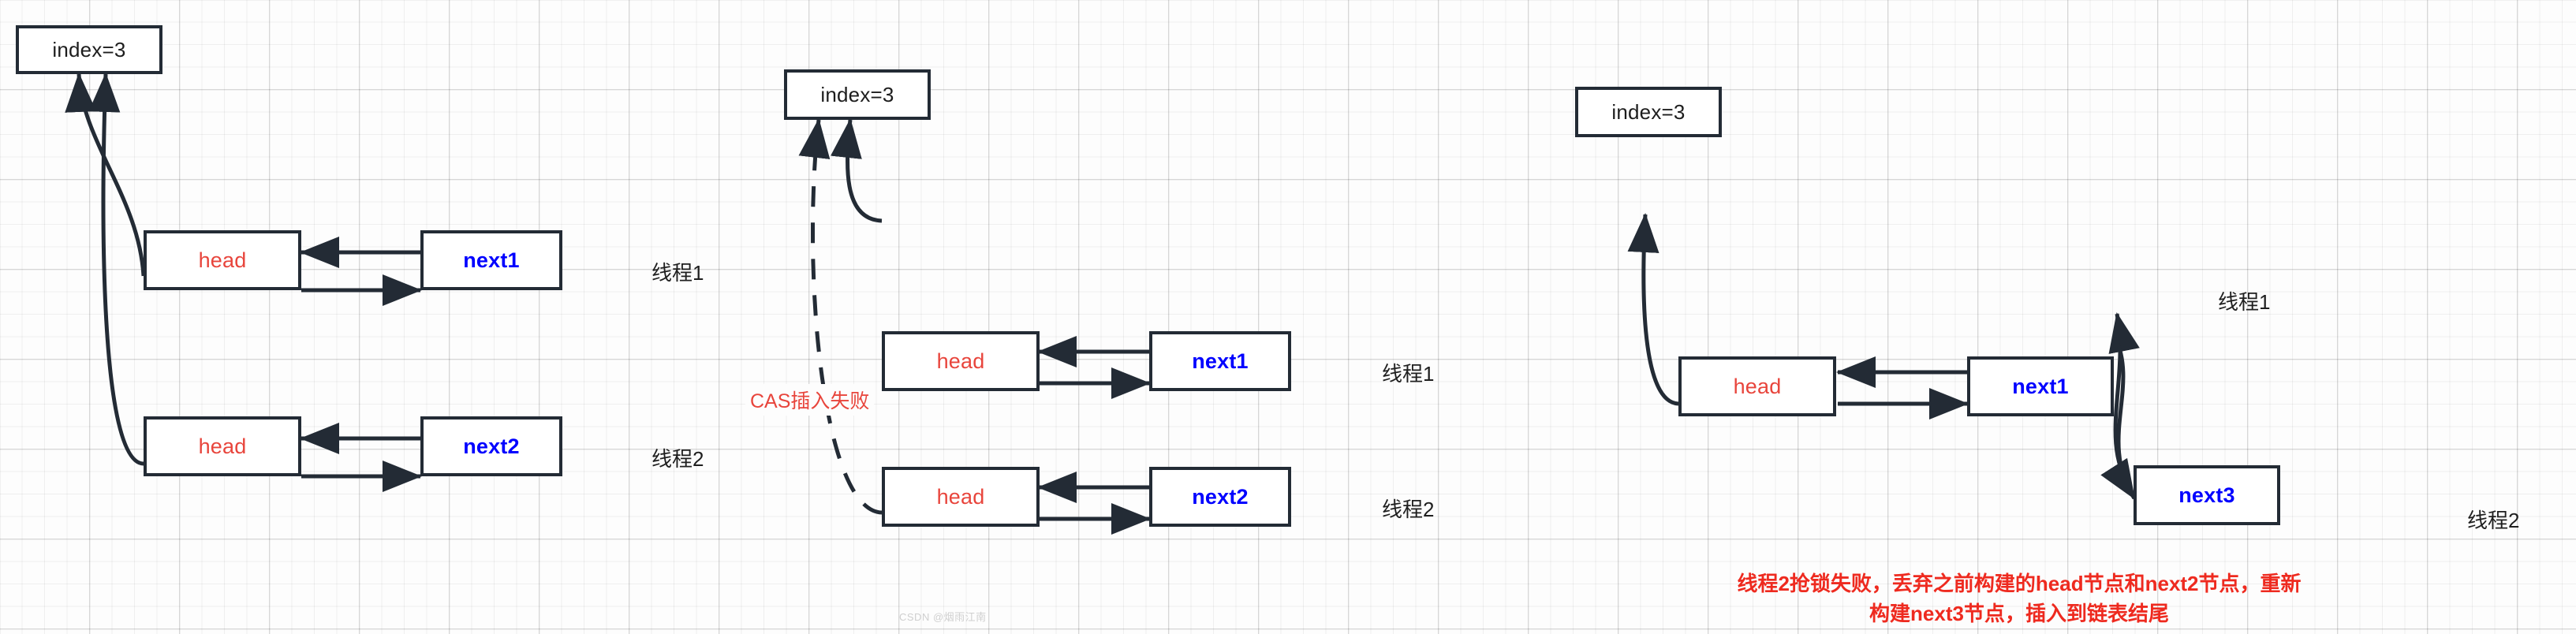 The height and width of the screenshot is (634, 2576). Describe the element at coordinates (810, 400) in the screenshot. I see `cas-failure-annotation: CAS插入失败` at that location.